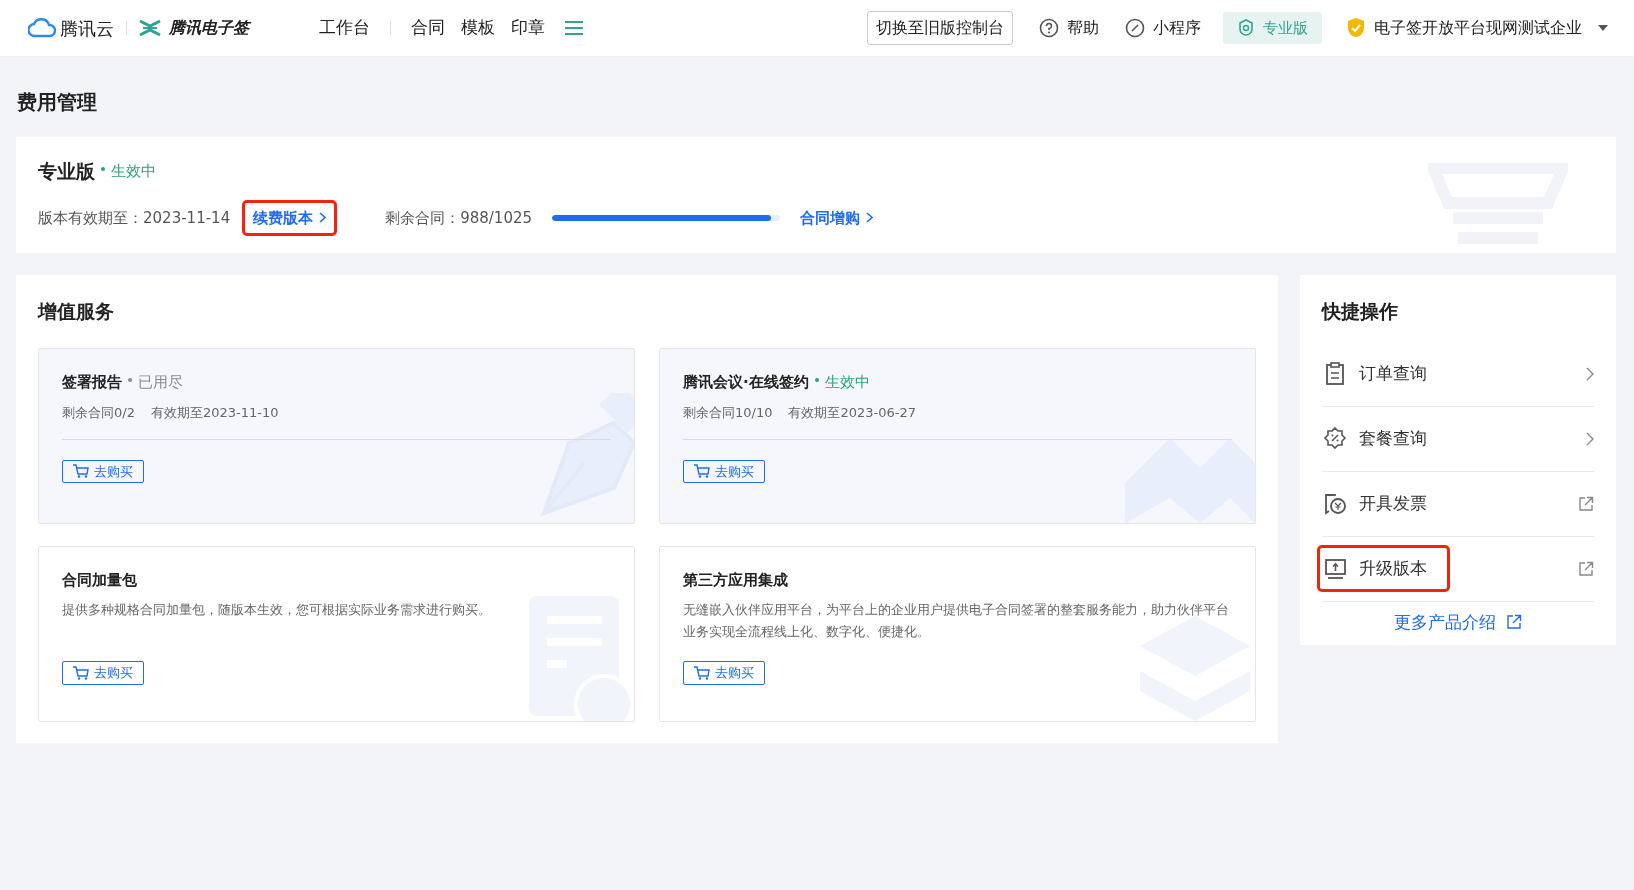  I want to click on quick-action-label: 升级版本, so click(1393, 568).